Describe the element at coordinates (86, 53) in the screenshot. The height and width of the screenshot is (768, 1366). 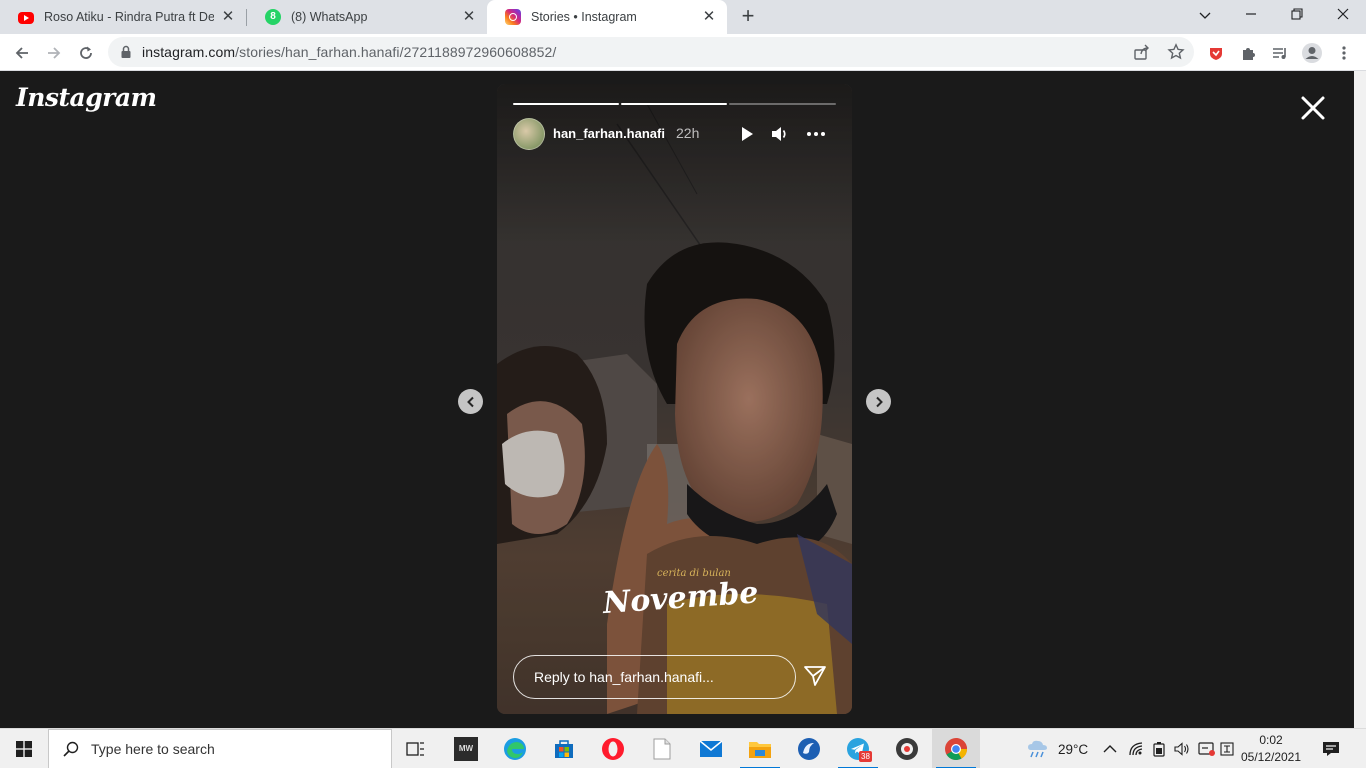
I see `reload-icon` at that location.